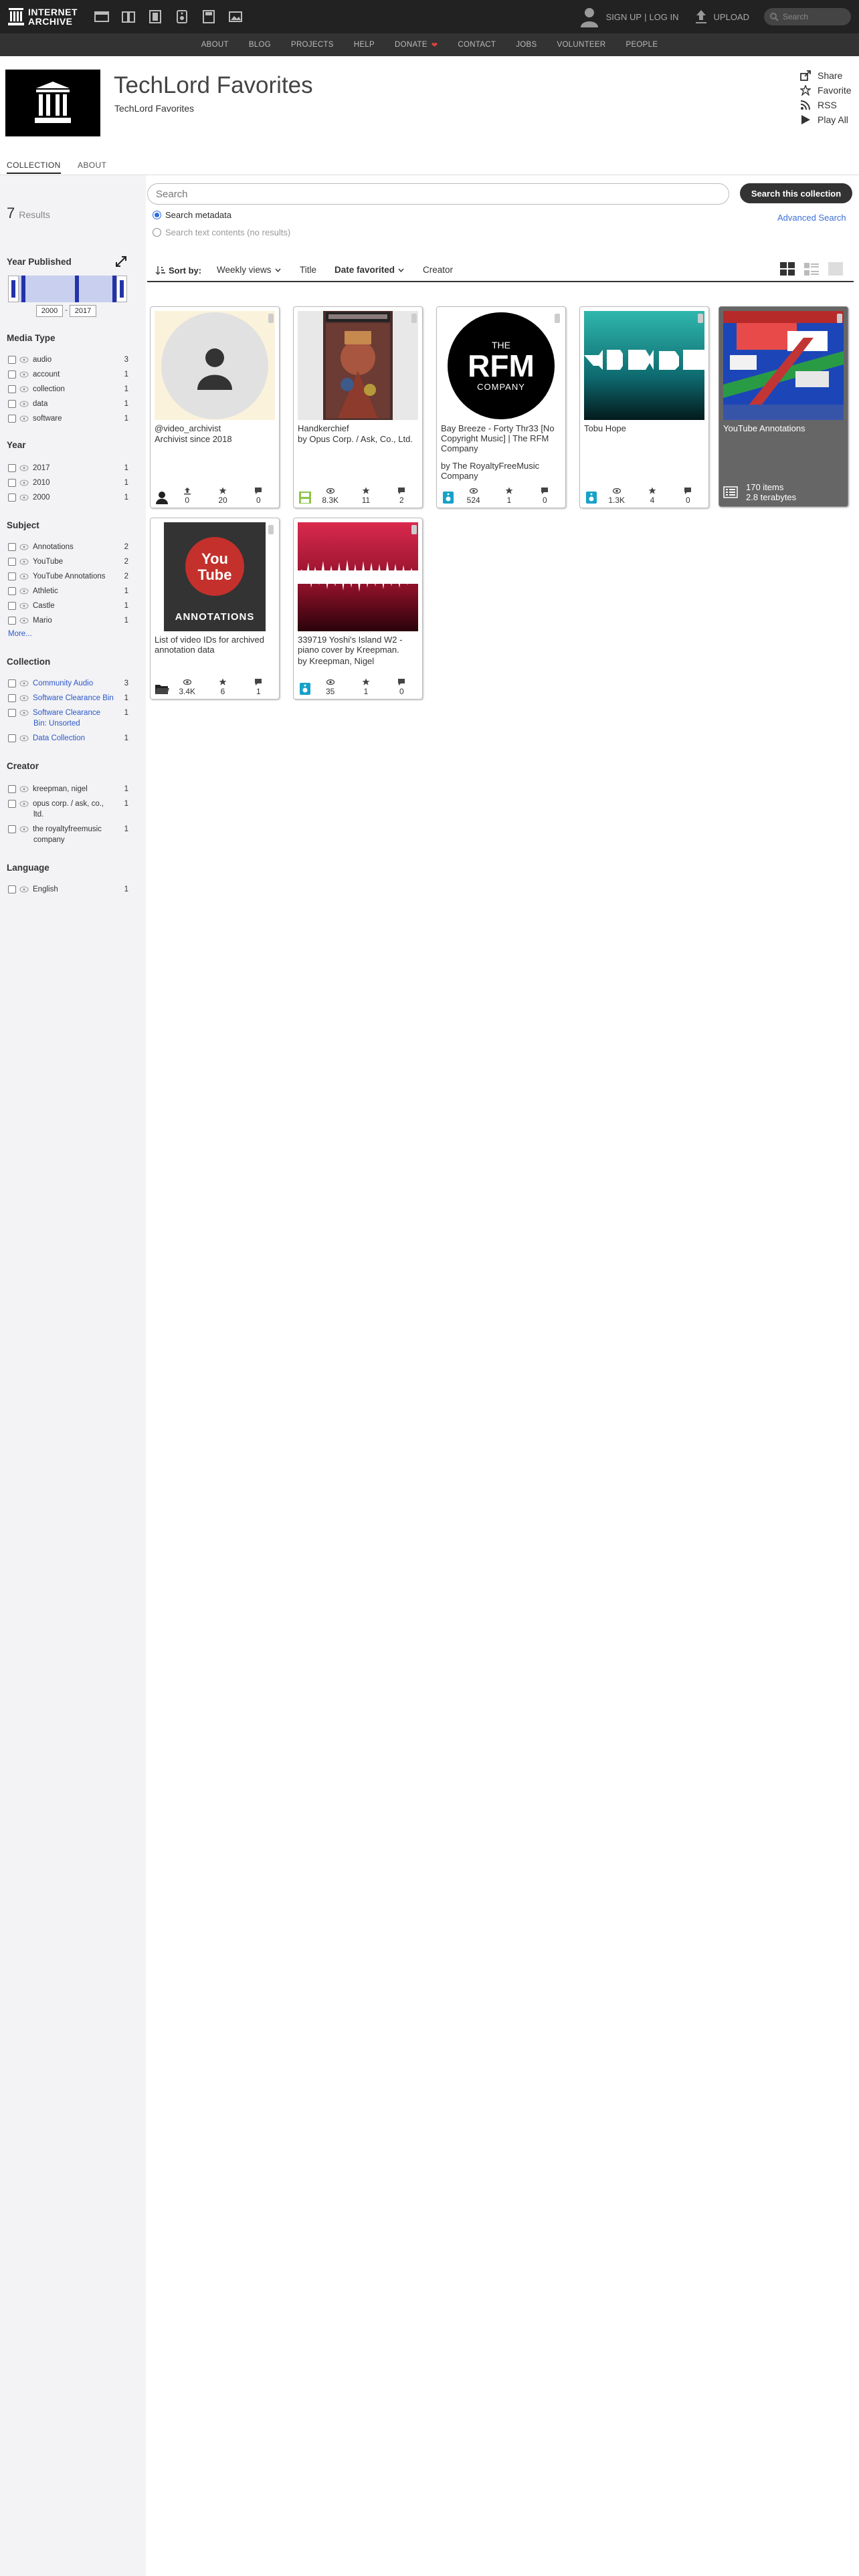 The height and width of the screenshot is (2576, 859). What do you see at coordinates (67, 289) in the screenshot?
I see `year-histogram` at bounding box center [67, 289].